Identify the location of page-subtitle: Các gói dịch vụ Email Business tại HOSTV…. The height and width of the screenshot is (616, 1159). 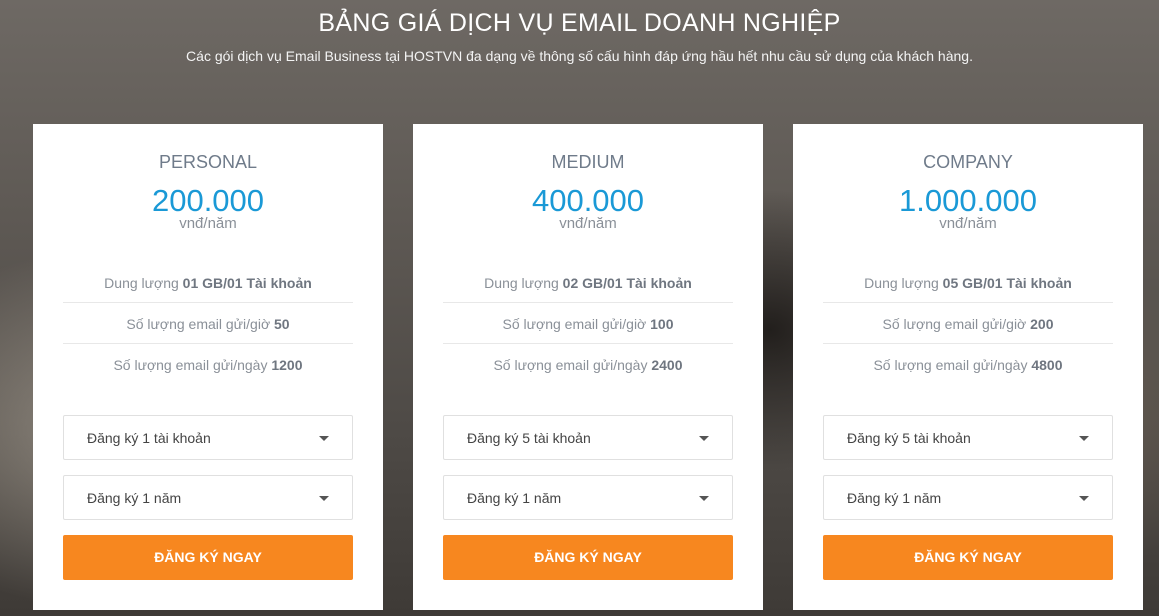
(579, 56).